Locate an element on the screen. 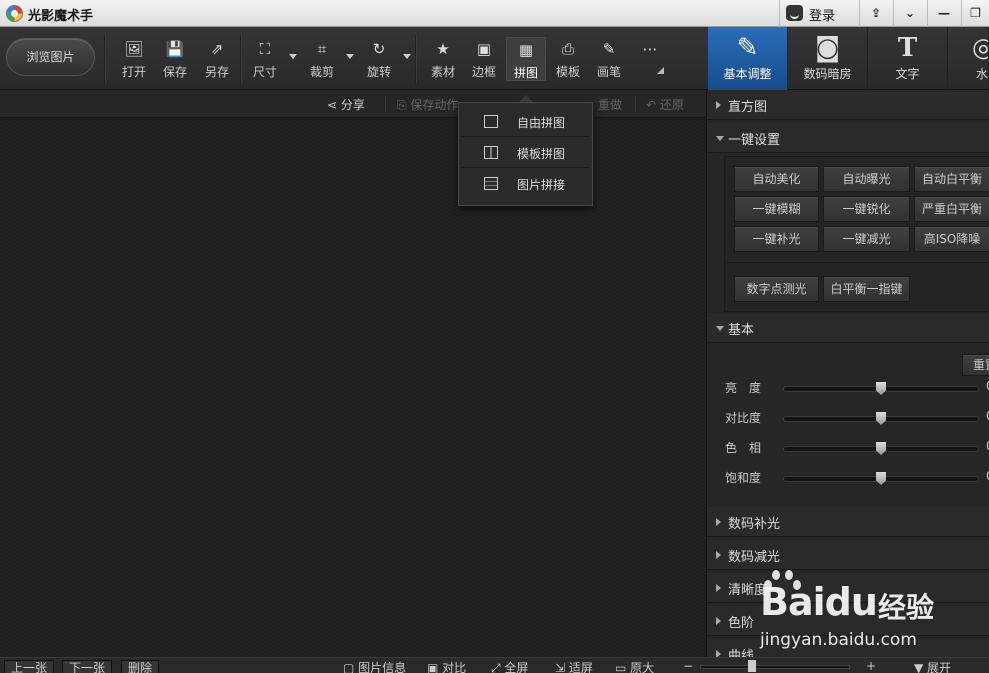  spot-metering-button: 数字点测光 is located at coordinates (776, 289).